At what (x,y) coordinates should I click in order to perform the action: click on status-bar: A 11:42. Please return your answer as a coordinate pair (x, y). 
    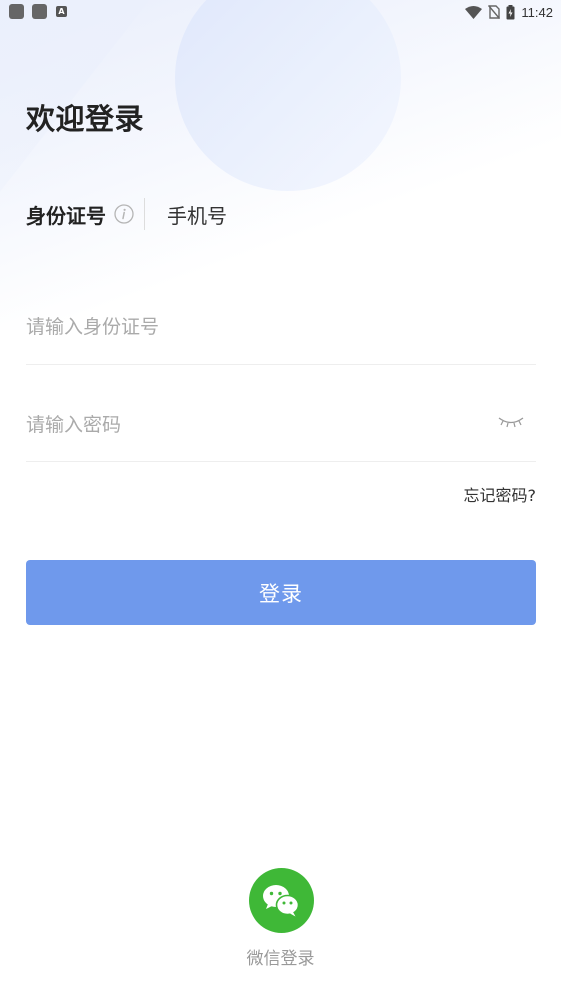
    Looking at the image, I should click on (280, 12).